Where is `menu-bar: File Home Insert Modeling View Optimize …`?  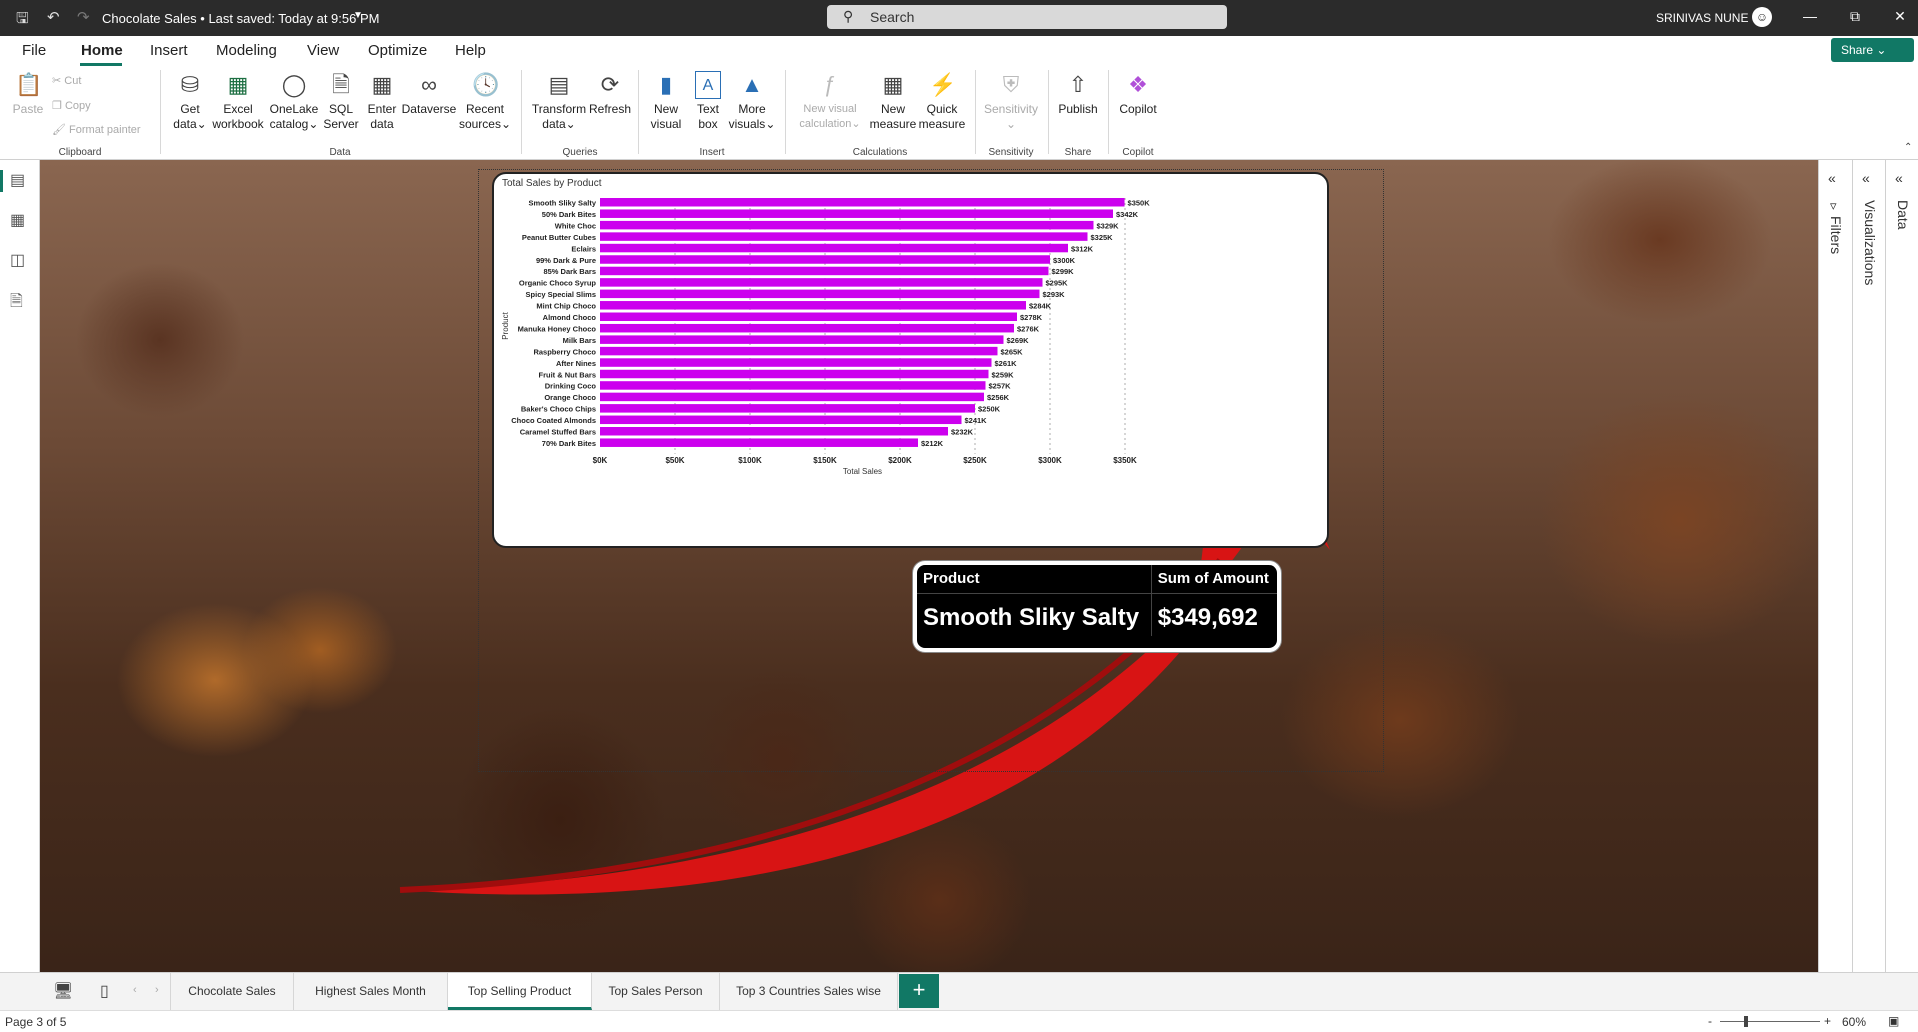
menu-bar: File Home Insert Modeling View Optimize … is located at coordinates (959, 51).